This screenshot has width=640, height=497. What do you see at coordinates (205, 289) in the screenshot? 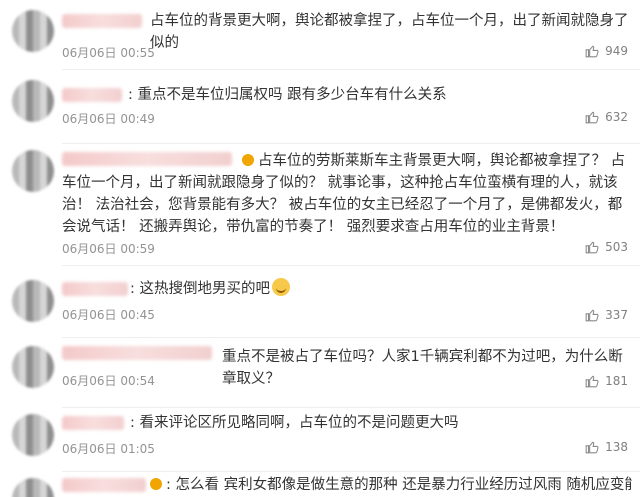
I see `comment-text-content: 这热搜倒地男买的吧` at bounding box center [205, 289].